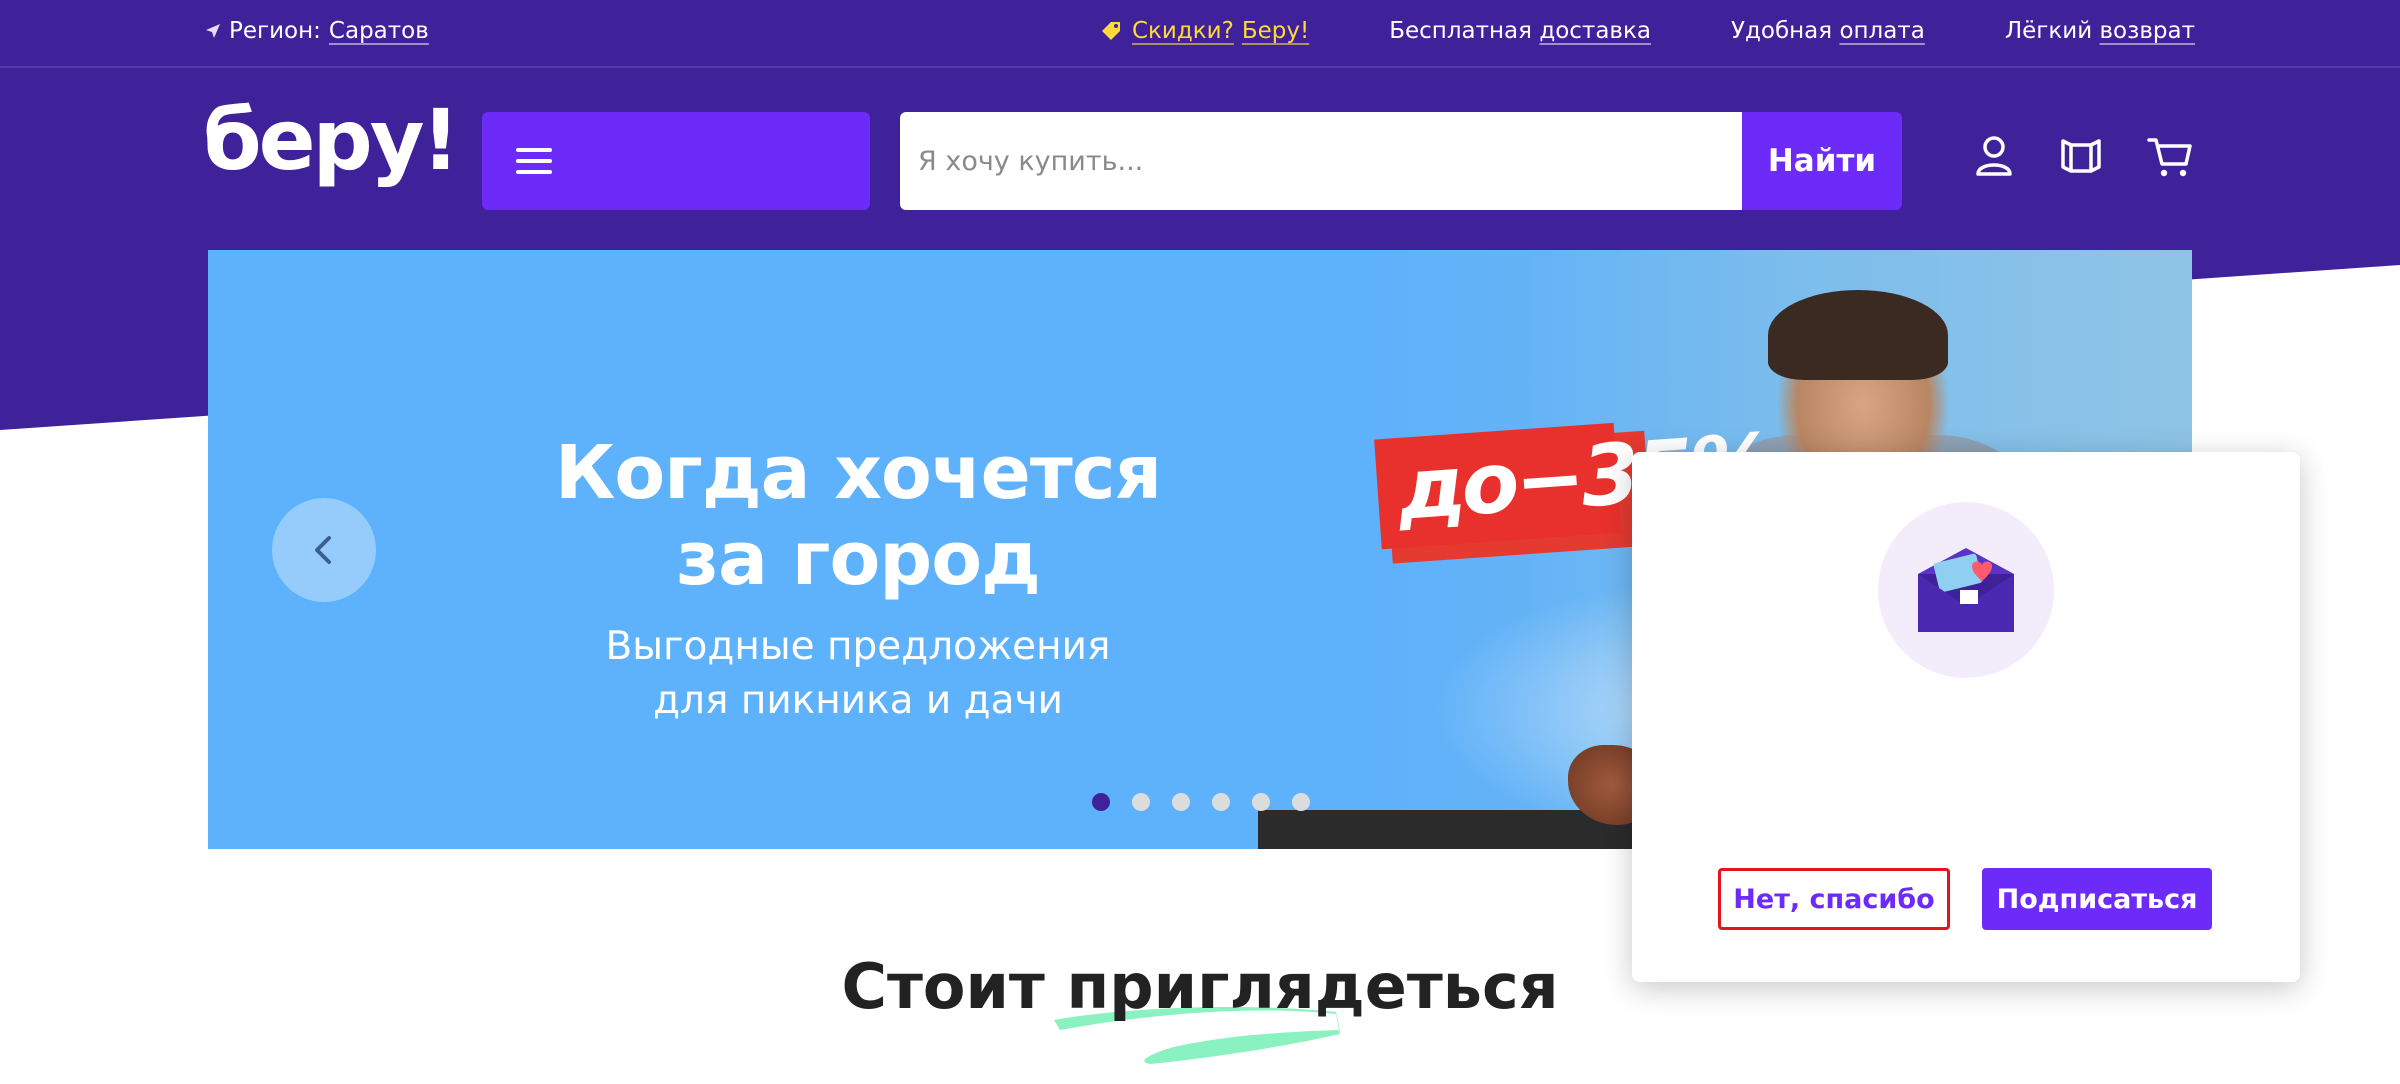  Describe the element at coordinates (379, 31) in the screenshot. I see `region-value: Саратов` at that location.